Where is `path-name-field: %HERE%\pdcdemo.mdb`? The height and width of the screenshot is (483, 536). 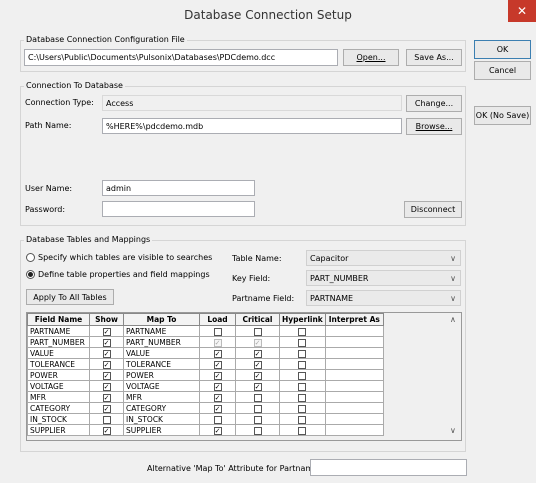 path-name-field: %HERE%\pdcdemo.mdb is located at coordinates (252, 126).